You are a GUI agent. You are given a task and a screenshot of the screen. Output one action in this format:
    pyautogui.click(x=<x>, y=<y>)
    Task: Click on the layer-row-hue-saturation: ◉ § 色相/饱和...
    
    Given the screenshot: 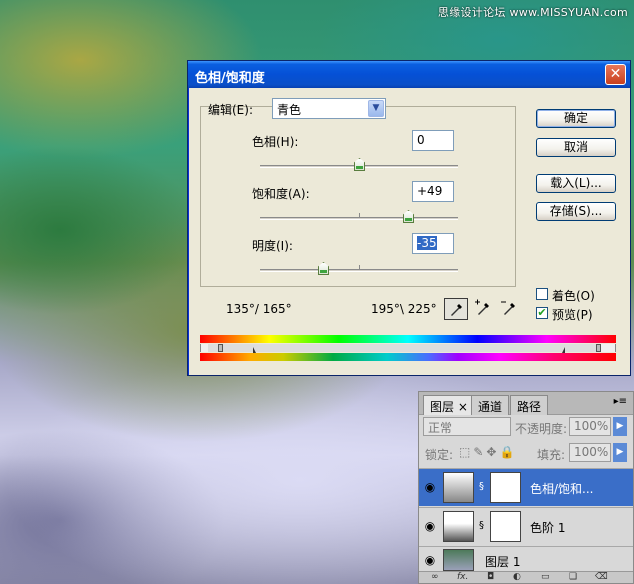 What is the action you would take?
    pyautogui.click(x=526, y=487)
    